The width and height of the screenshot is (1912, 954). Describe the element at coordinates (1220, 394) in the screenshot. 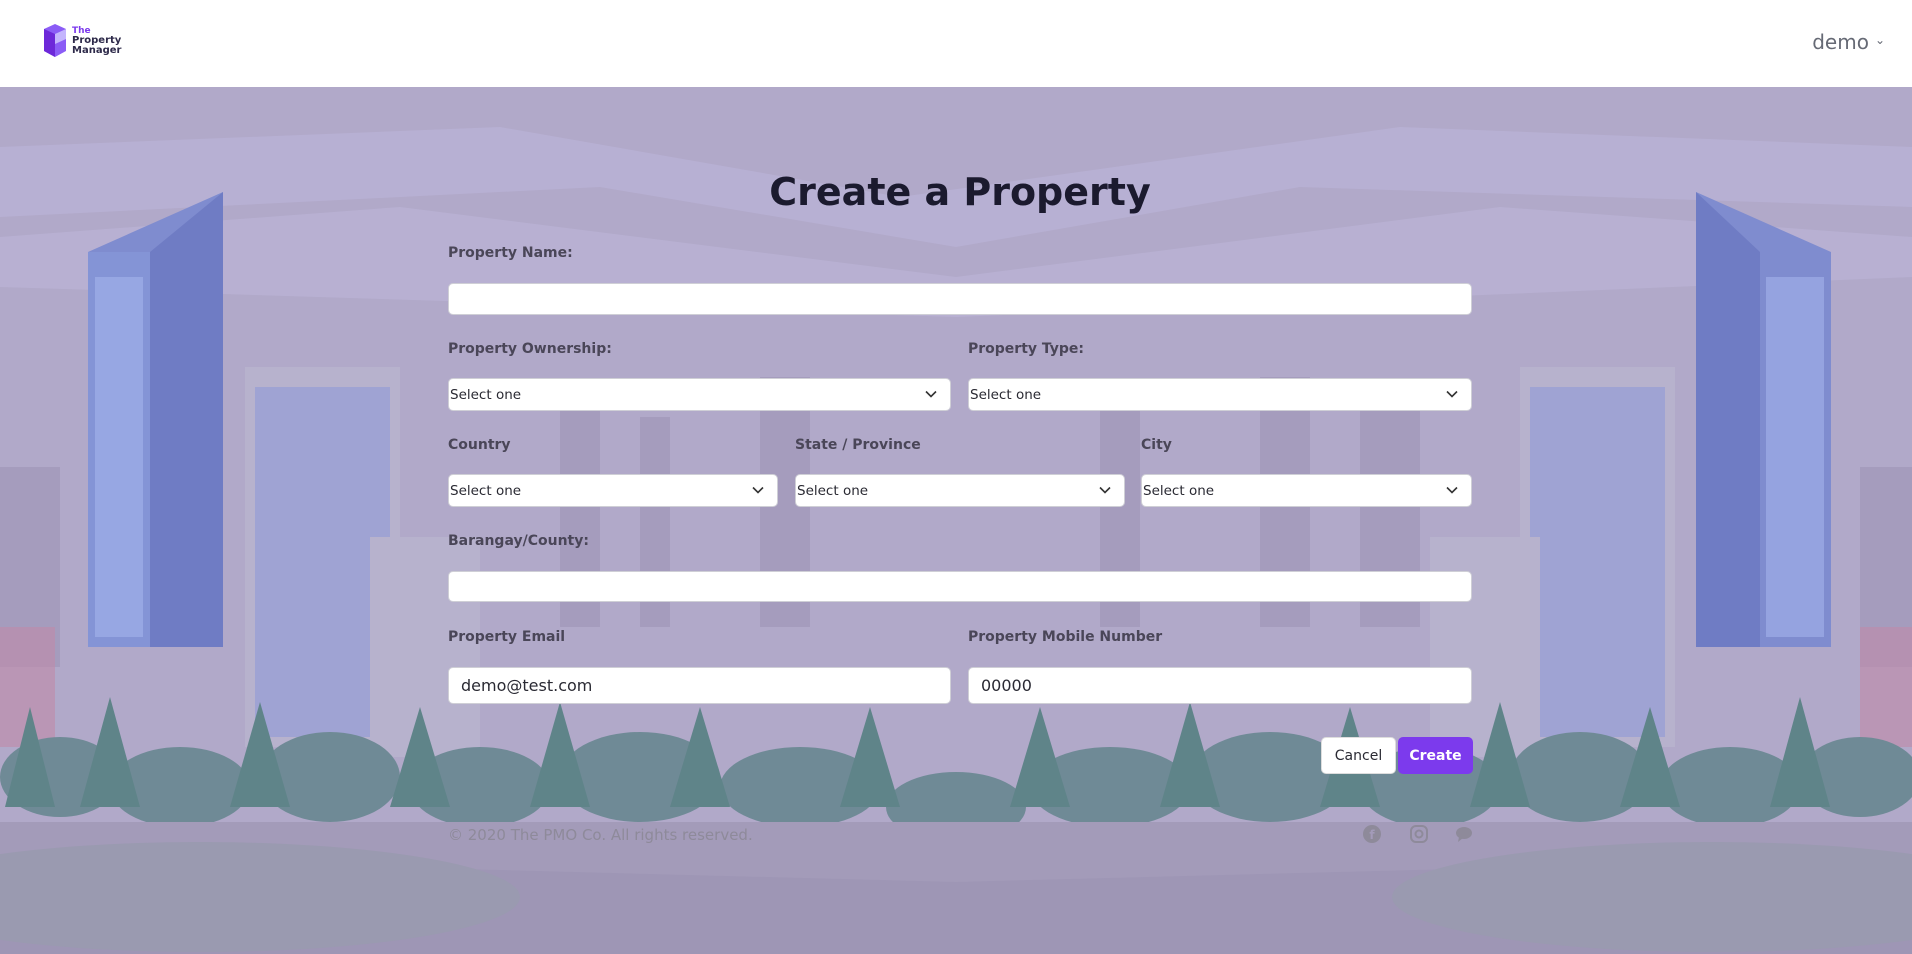

I see `property-type-select: Select one` at that location.